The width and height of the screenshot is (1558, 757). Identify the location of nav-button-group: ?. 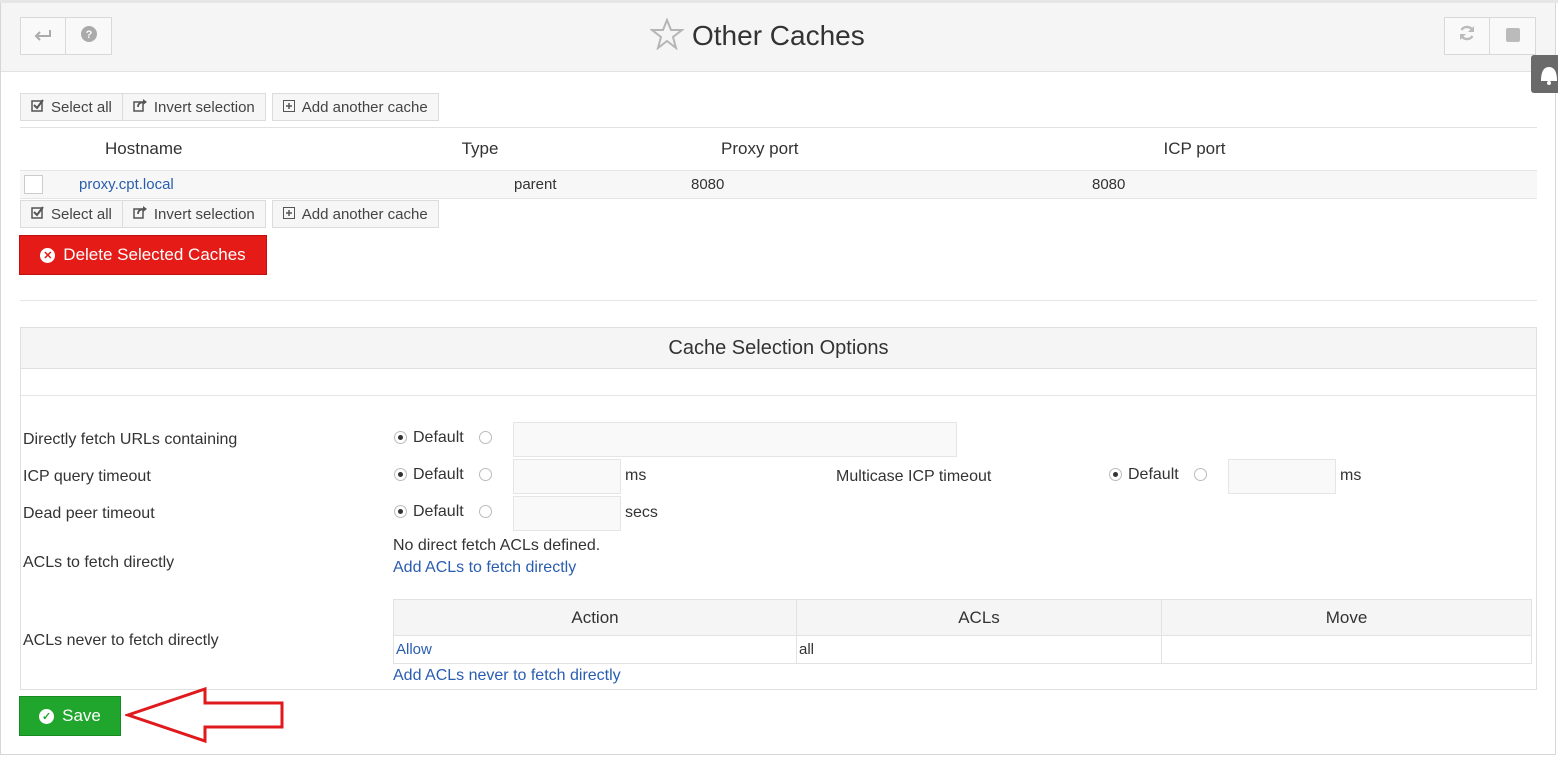
(66, 36).